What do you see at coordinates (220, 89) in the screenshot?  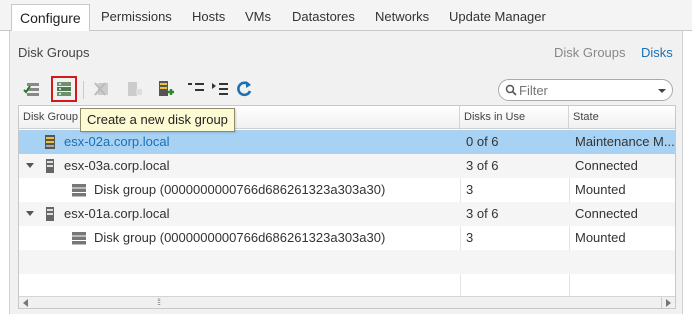 I see `expand-all-icon` at bounding box center [220, 89].